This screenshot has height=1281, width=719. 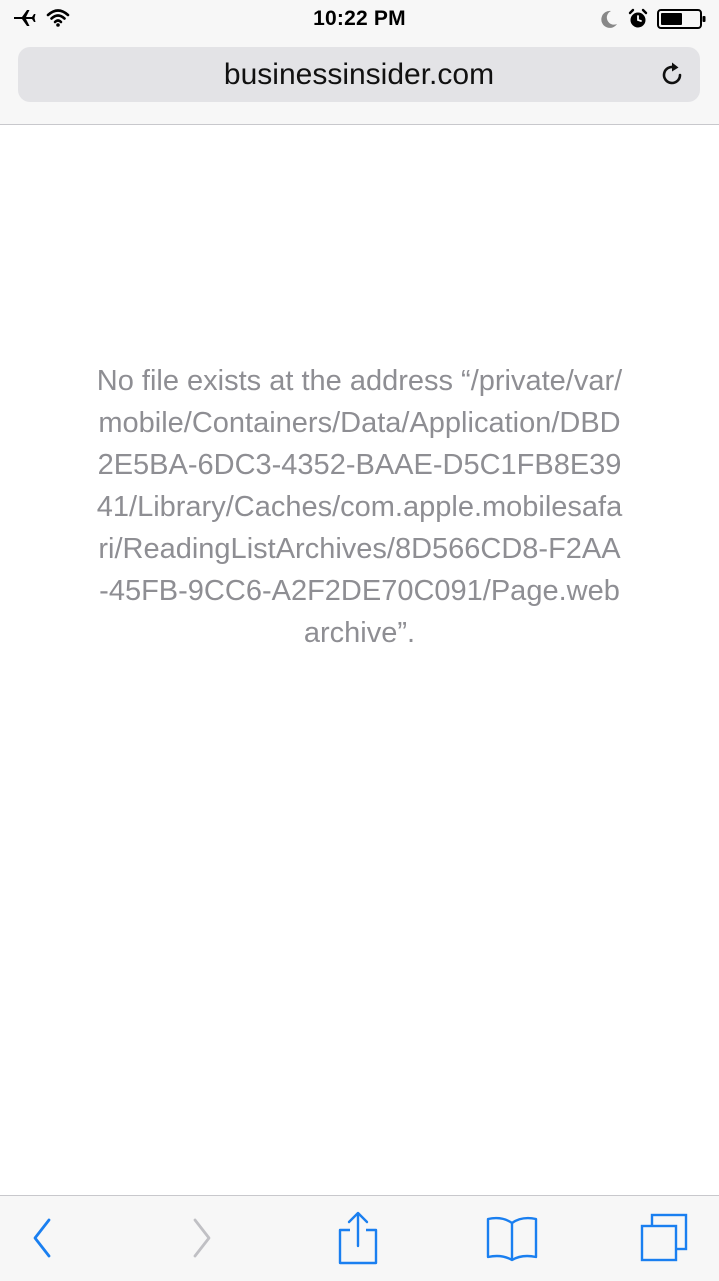 I want to click on chevron-right-icon, so click(x=202, y=1238).